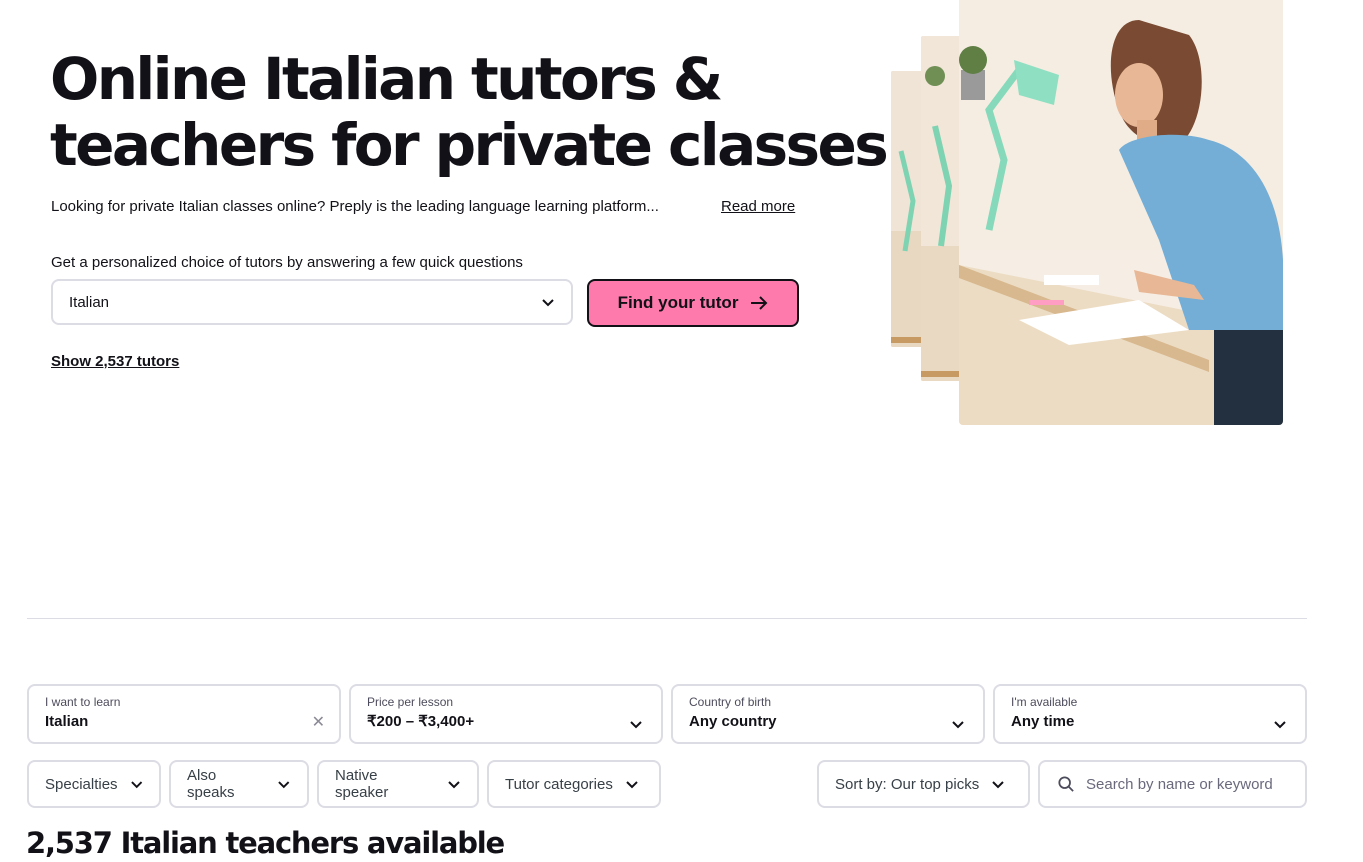  I want to click on specialties-filter: Specialties, so click(94, 784).